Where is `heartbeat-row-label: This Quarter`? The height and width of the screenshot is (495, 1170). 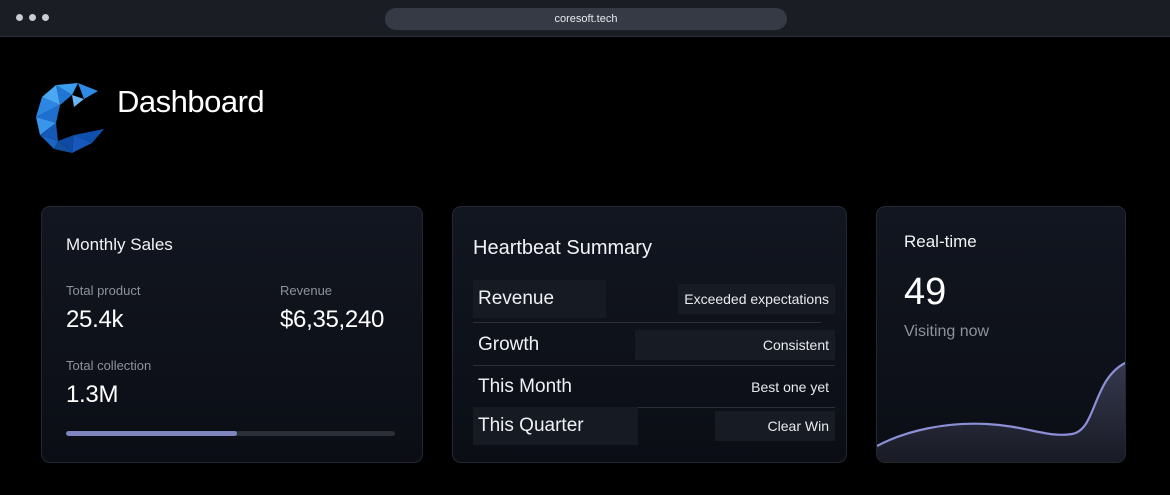 heartbeat-row-label: This Quarter is located at coordinates (555, 426).